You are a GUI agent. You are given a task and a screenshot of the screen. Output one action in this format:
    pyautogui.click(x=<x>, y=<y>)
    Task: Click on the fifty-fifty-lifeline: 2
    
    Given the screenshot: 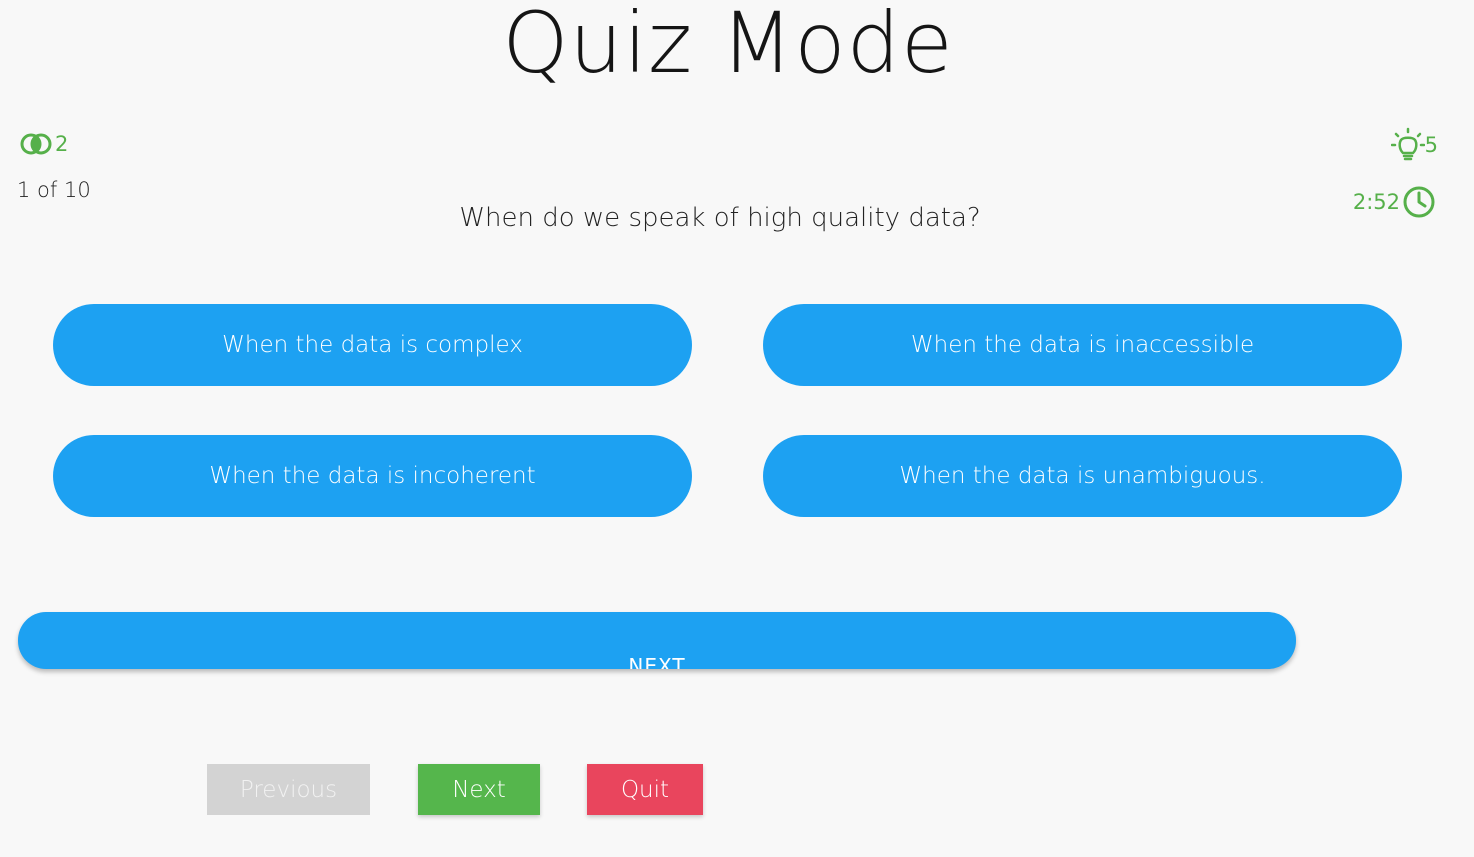 What is the action you would take?
    pyautogui.click(x=44, y=144)
    